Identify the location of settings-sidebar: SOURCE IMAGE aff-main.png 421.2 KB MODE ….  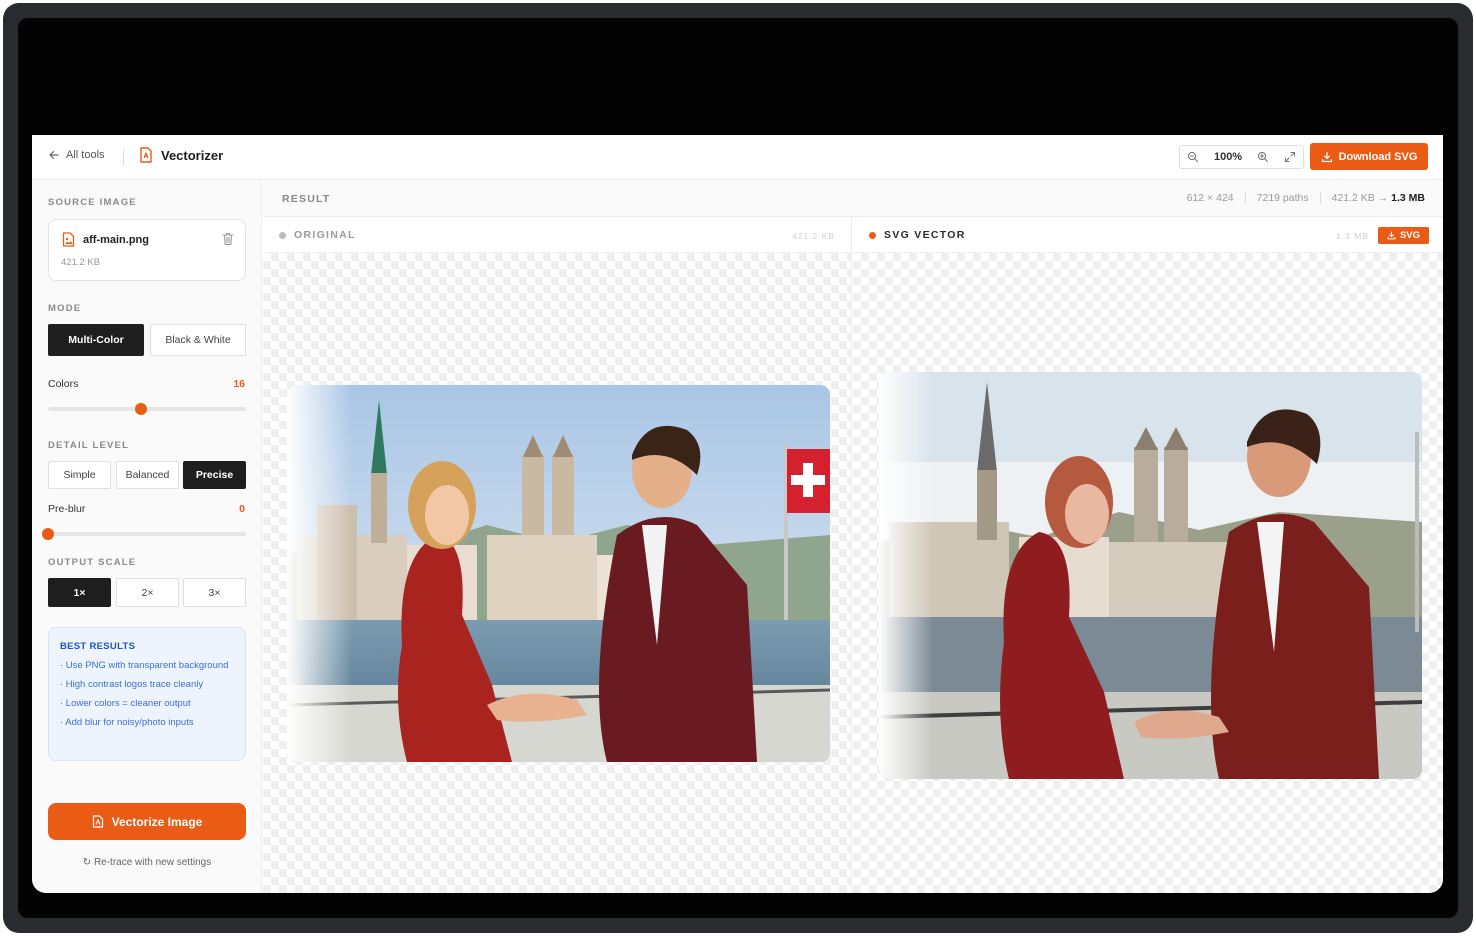
(147, 536).